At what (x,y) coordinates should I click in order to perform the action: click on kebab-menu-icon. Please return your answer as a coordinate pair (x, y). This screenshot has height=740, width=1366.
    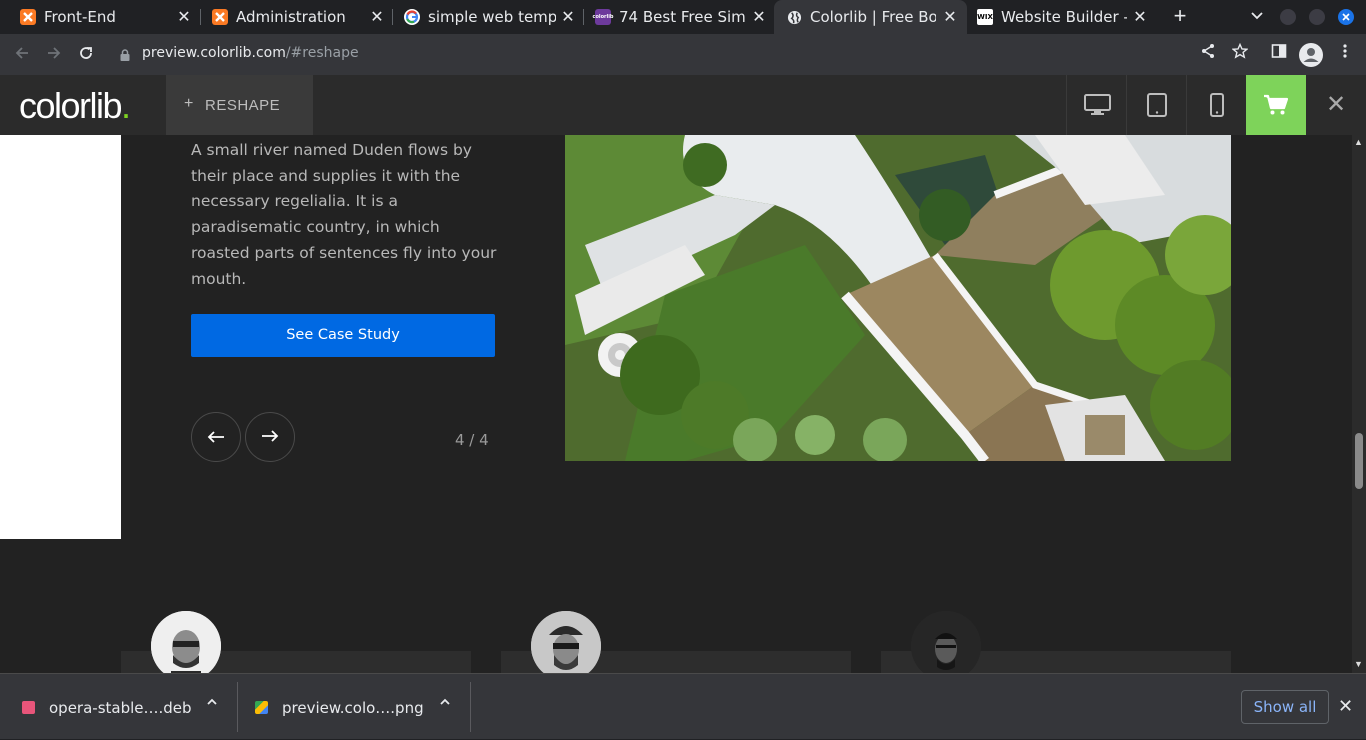
    Looking at the image, I should click on (1345, 55).